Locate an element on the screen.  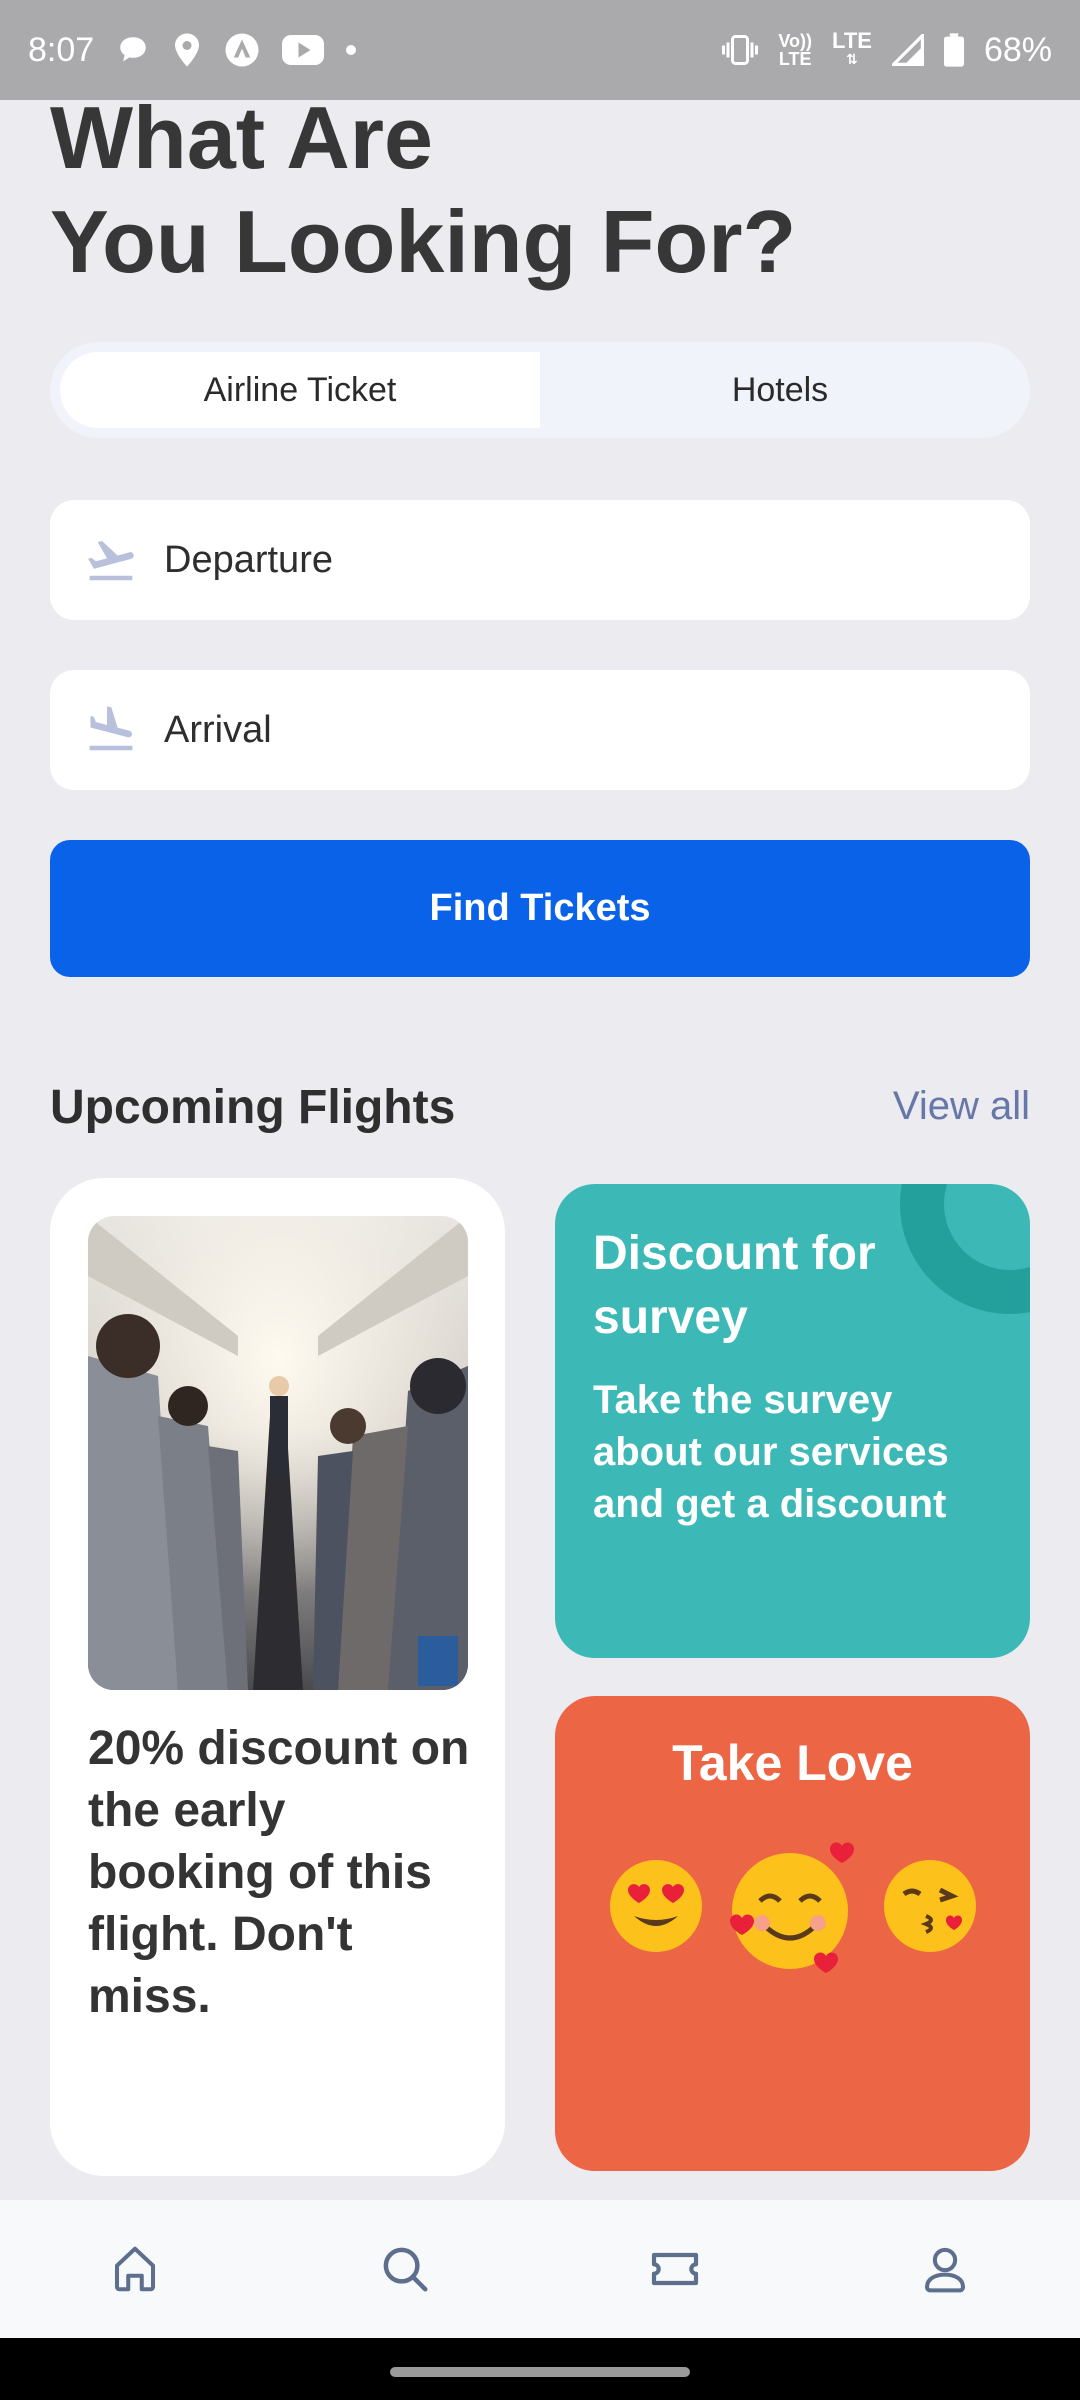
signal-icon is located at coordinates (907, 50).